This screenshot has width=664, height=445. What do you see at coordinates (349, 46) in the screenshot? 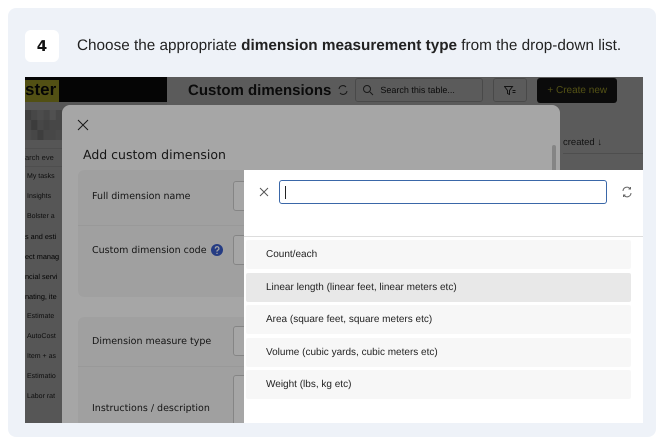
I see `step-instruction: Choose the appropriate dimension measurement type from the drop-down list.` at bounding box center [349, 46].